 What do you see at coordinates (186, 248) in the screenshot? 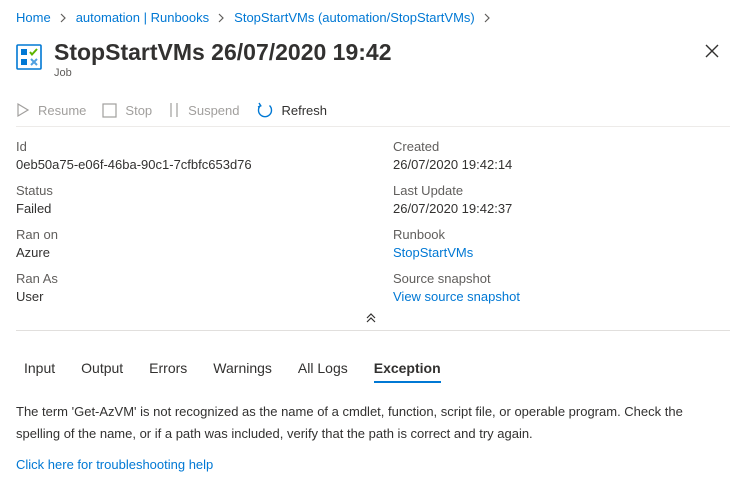
I see `field-ran-on: Ran on Azure` at bounding box center [186, 248].